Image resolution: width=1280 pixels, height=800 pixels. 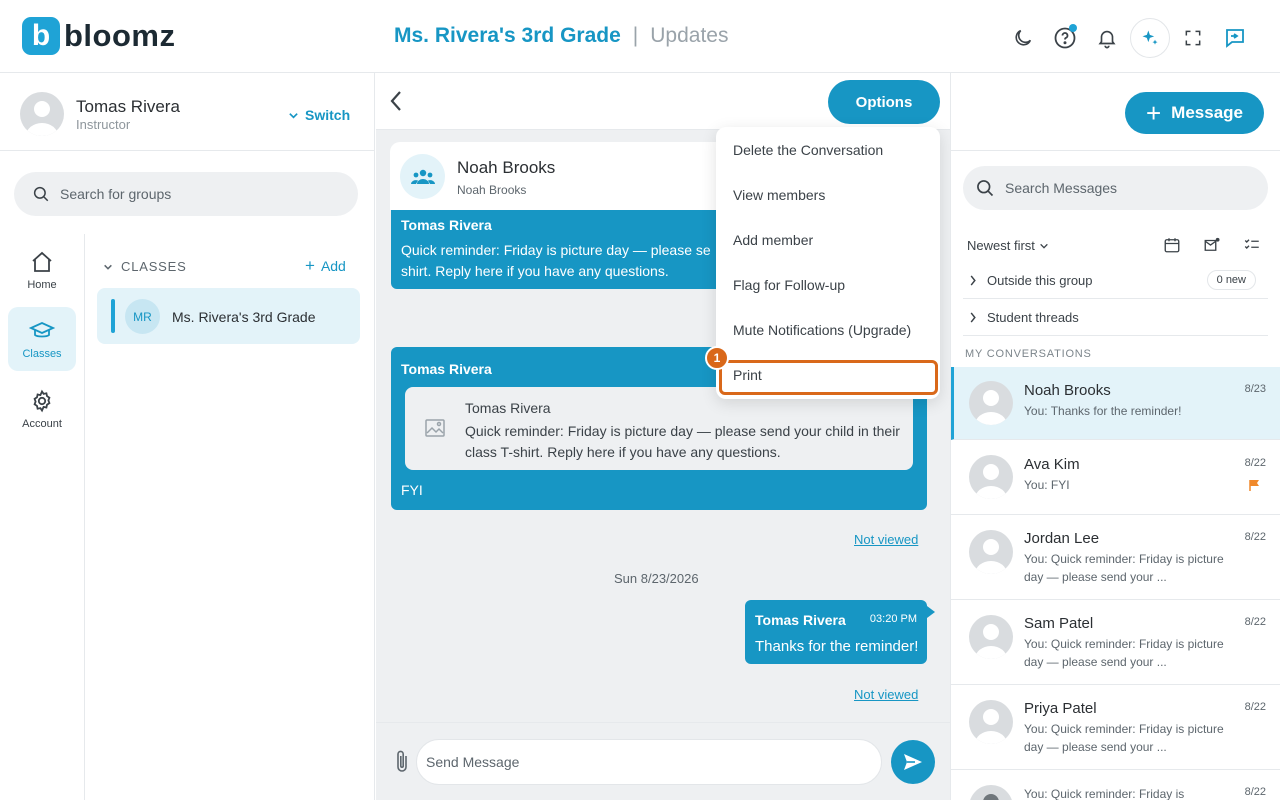 What do you see at coordinates (828, 377) in the screenshot?
I see `highlight-box` at bounding box center [828, 377].